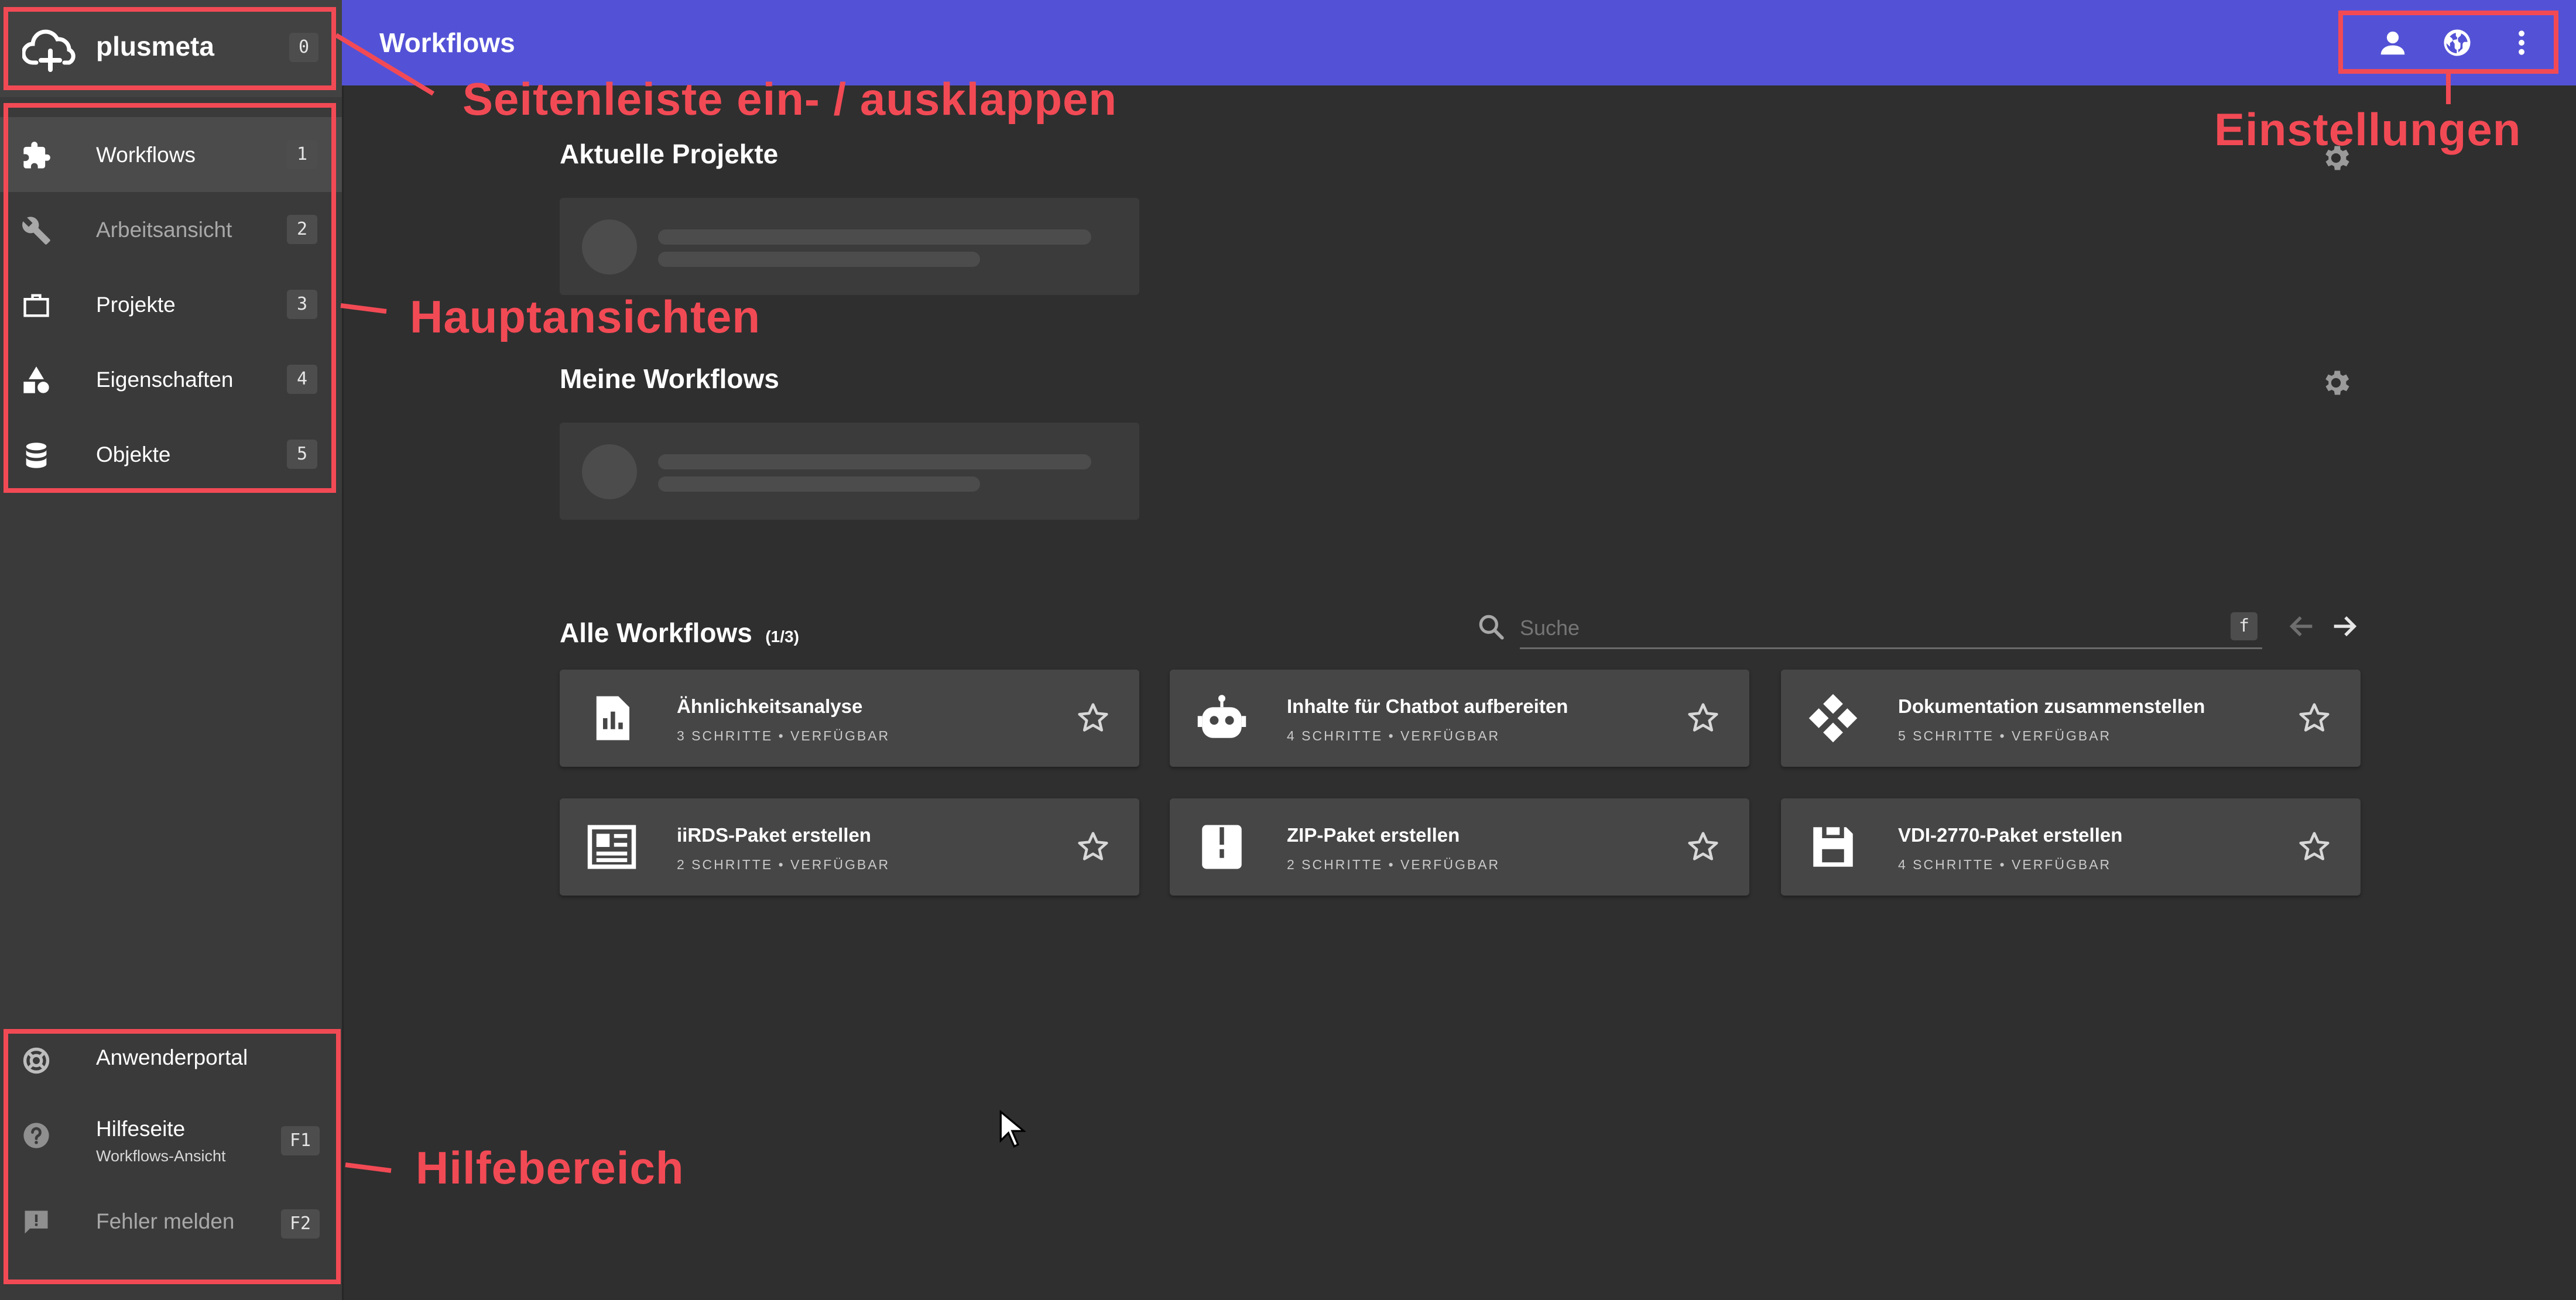 This screenshot has height=1300, width=2576. What do you see at coordinates (1833, 719) in the screenshot?
I see `diamonds-icon` at bounding box center [1833, 719].